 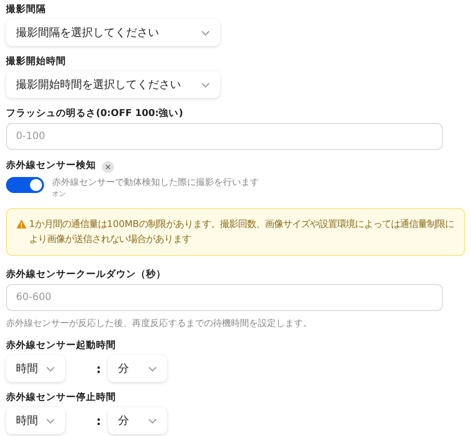 I want to click on clear-icon, so click(x=108, y=167).